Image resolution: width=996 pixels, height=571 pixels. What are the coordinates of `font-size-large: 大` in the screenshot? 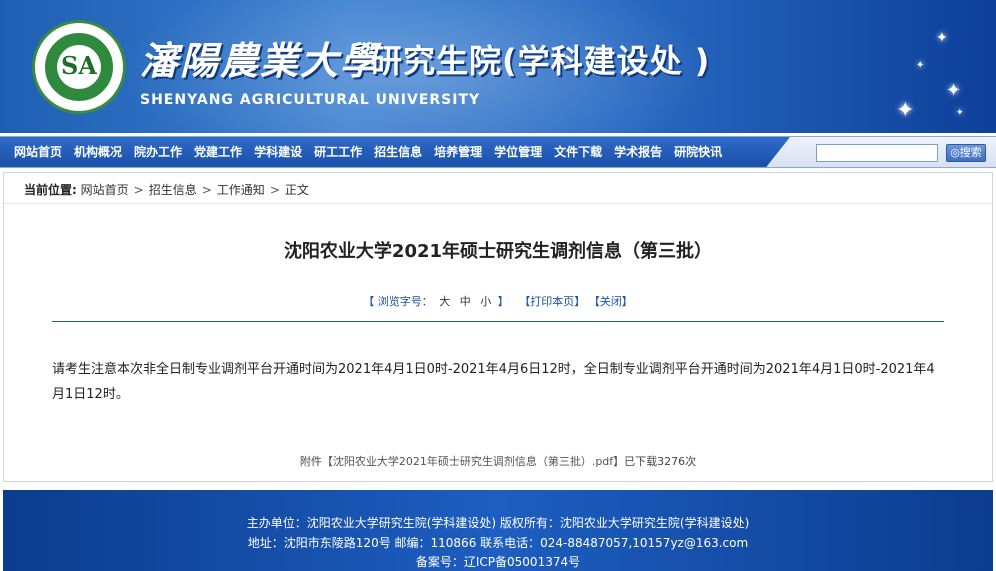 It's located at (444, 301).